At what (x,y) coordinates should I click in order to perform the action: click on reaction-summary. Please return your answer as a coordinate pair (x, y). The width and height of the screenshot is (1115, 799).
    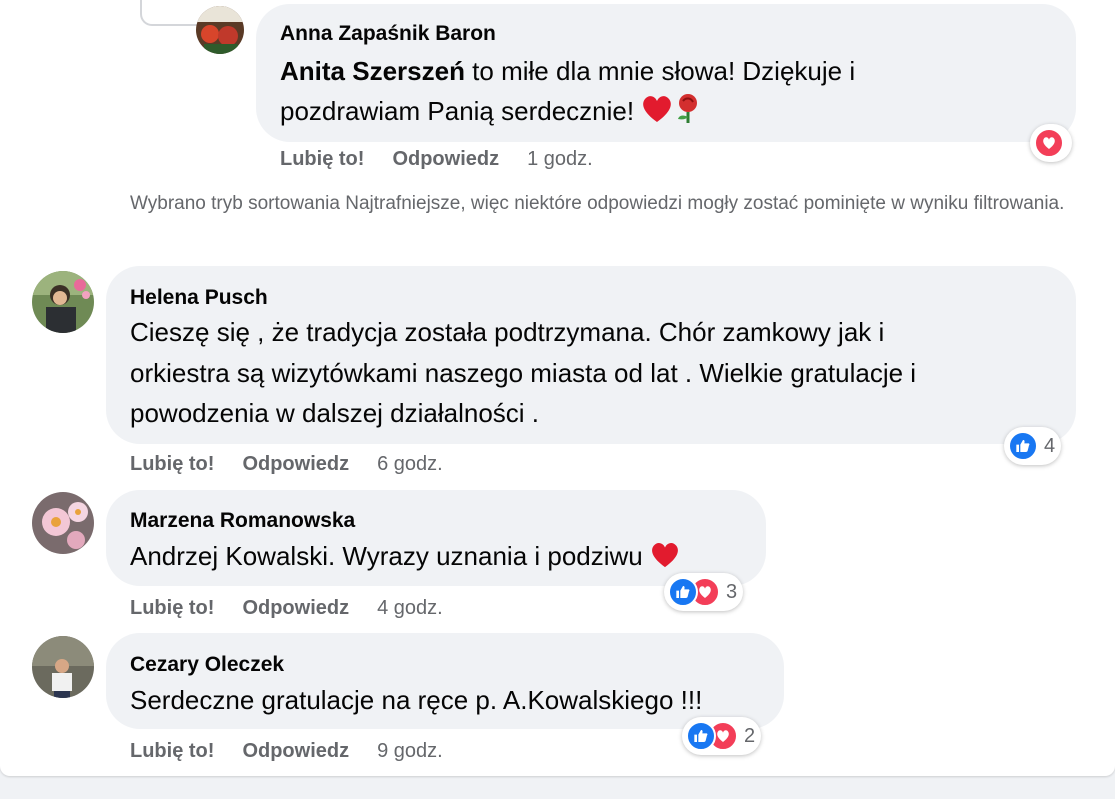
    Looking at the image, I should click on (1051, 143).